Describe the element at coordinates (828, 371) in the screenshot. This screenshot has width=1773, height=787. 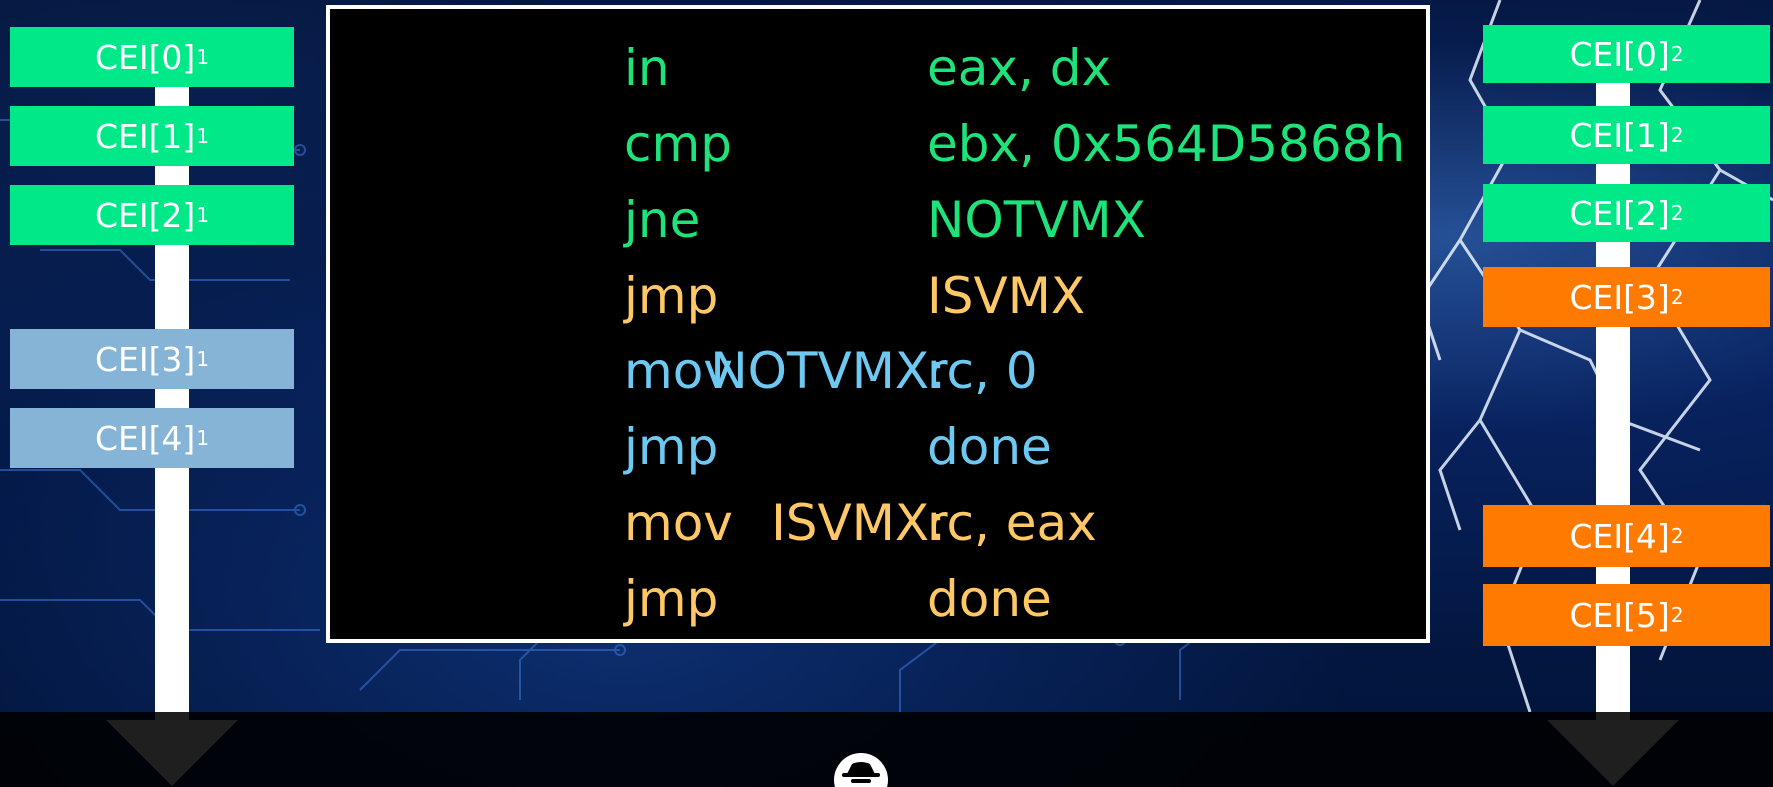
I see `code-label: NOTVMX:` at that location.